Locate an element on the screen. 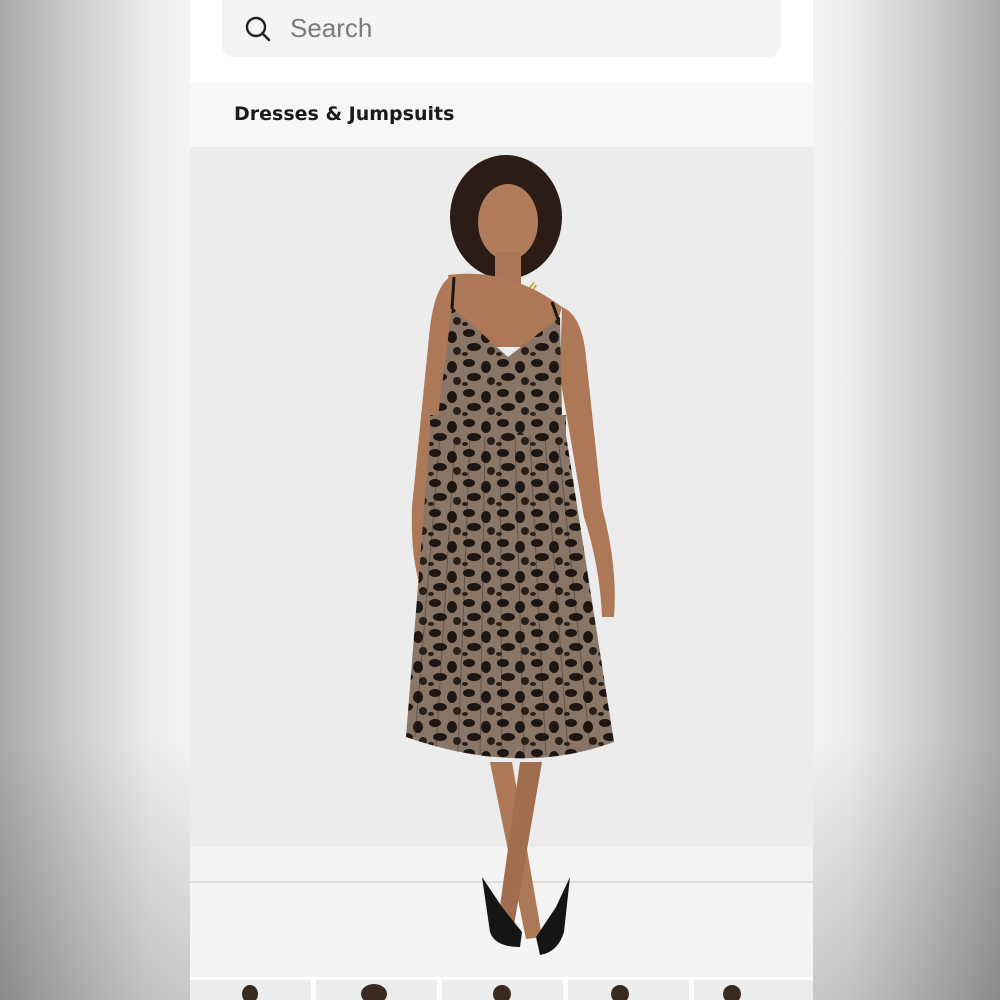  category-header: Dresses & Jumpsuits is located at coordinates (501, 115).